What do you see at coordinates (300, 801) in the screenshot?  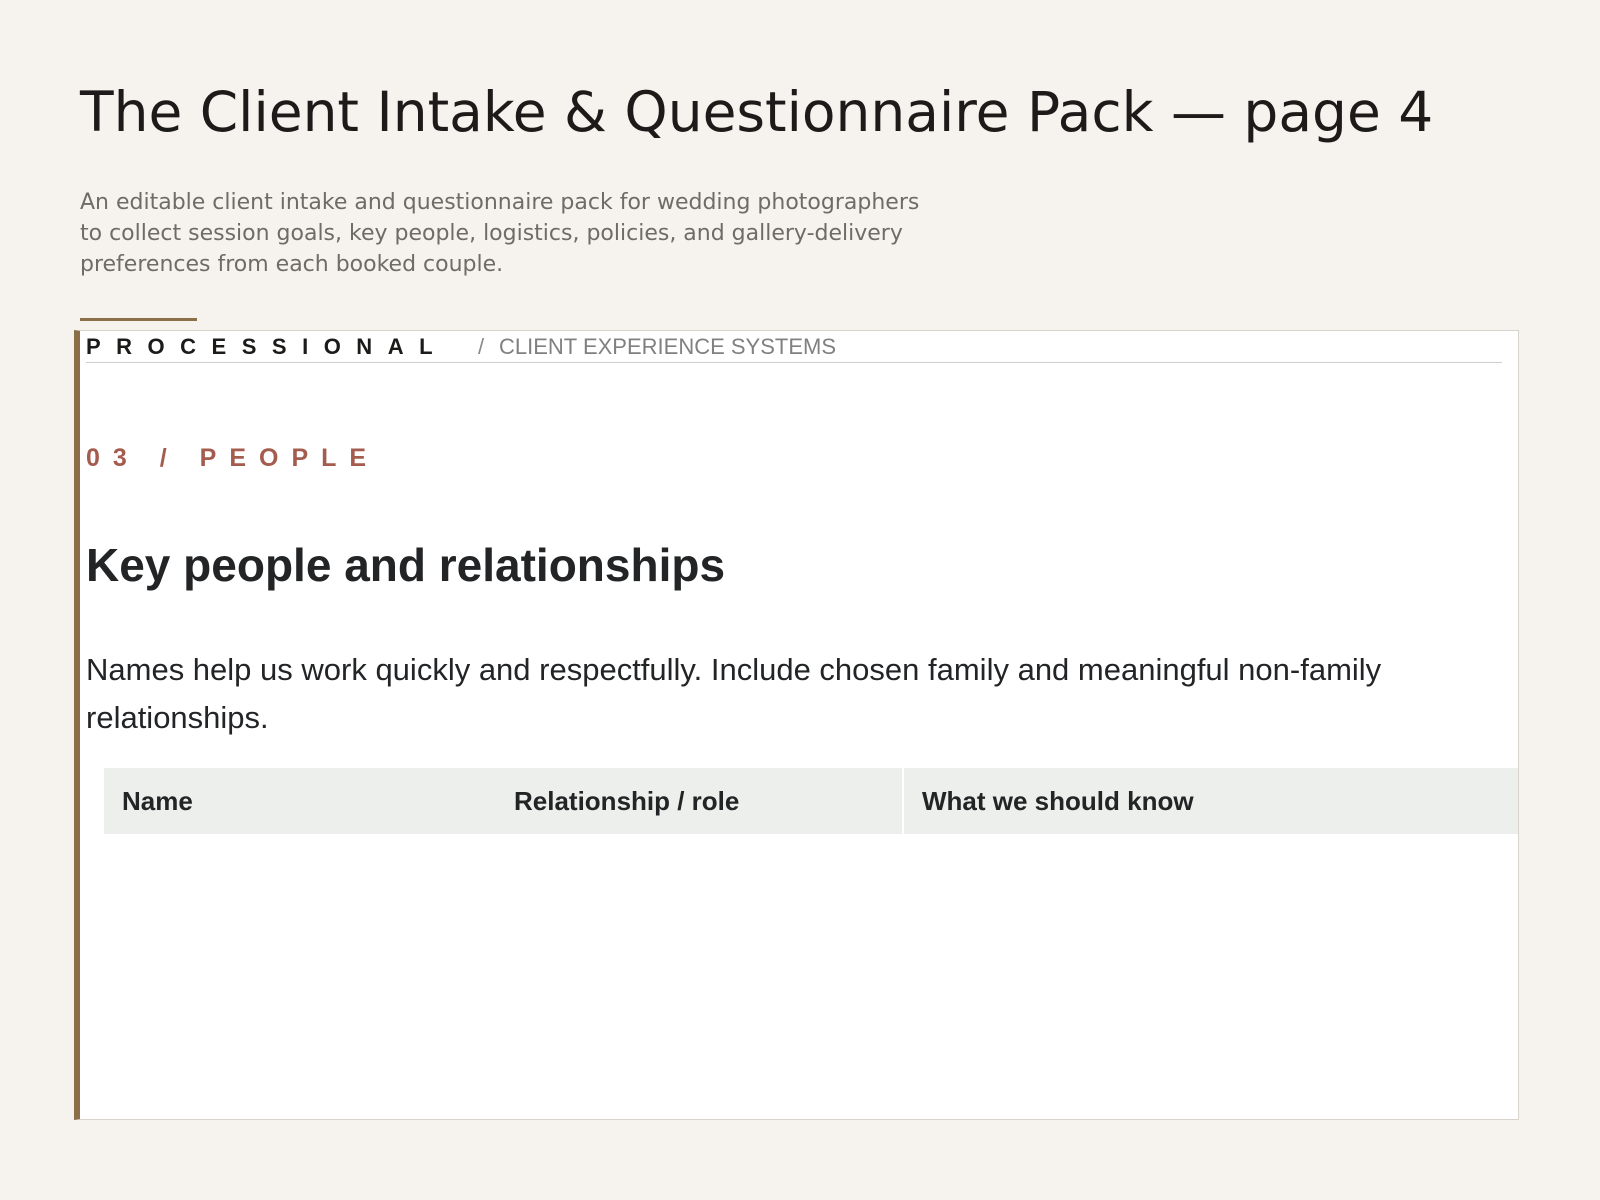 I see `column-header-name: Name` at bounding box center [300, 801].